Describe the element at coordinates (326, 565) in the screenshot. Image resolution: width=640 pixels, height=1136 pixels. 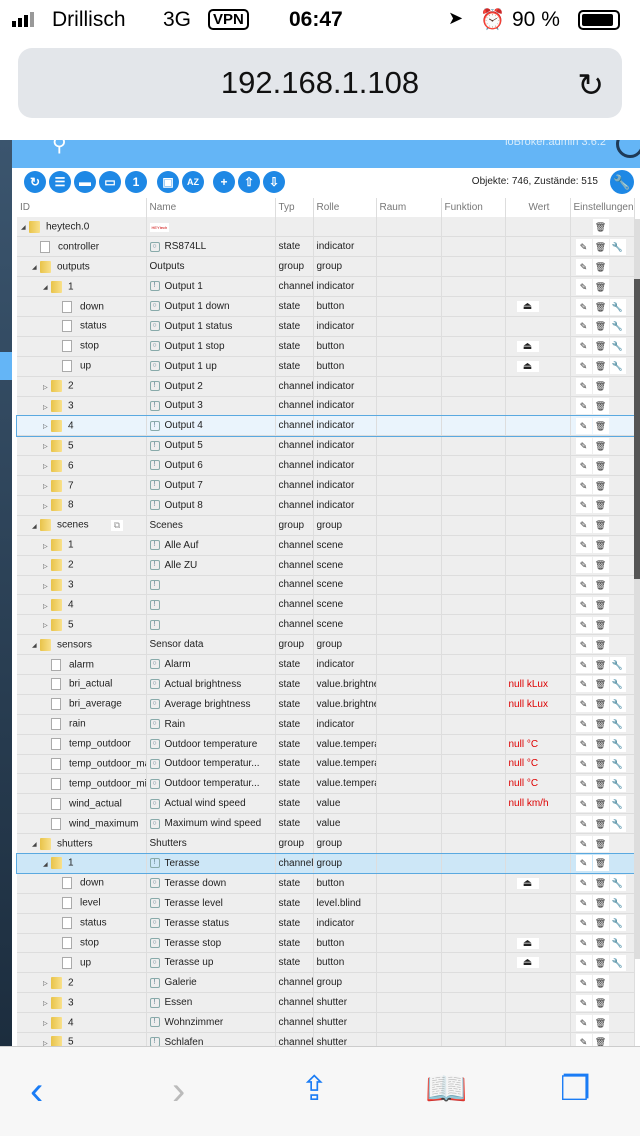
I see `table-row: ▷ 2 ! Alle ZU channel scene ✎ 🗑` at that location.